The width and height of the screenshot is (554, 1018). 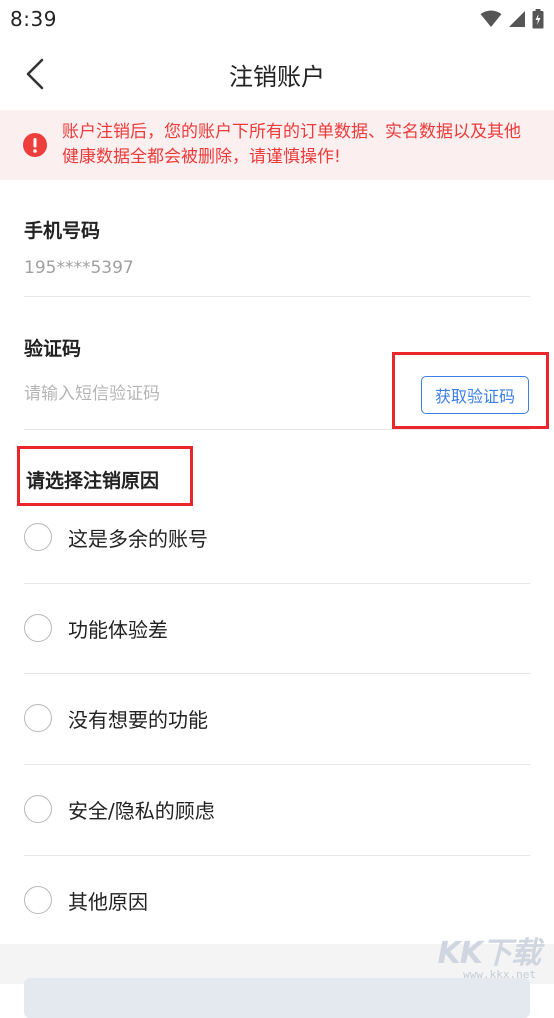 I want to click on signal-icon, so click(x=517, y=19).